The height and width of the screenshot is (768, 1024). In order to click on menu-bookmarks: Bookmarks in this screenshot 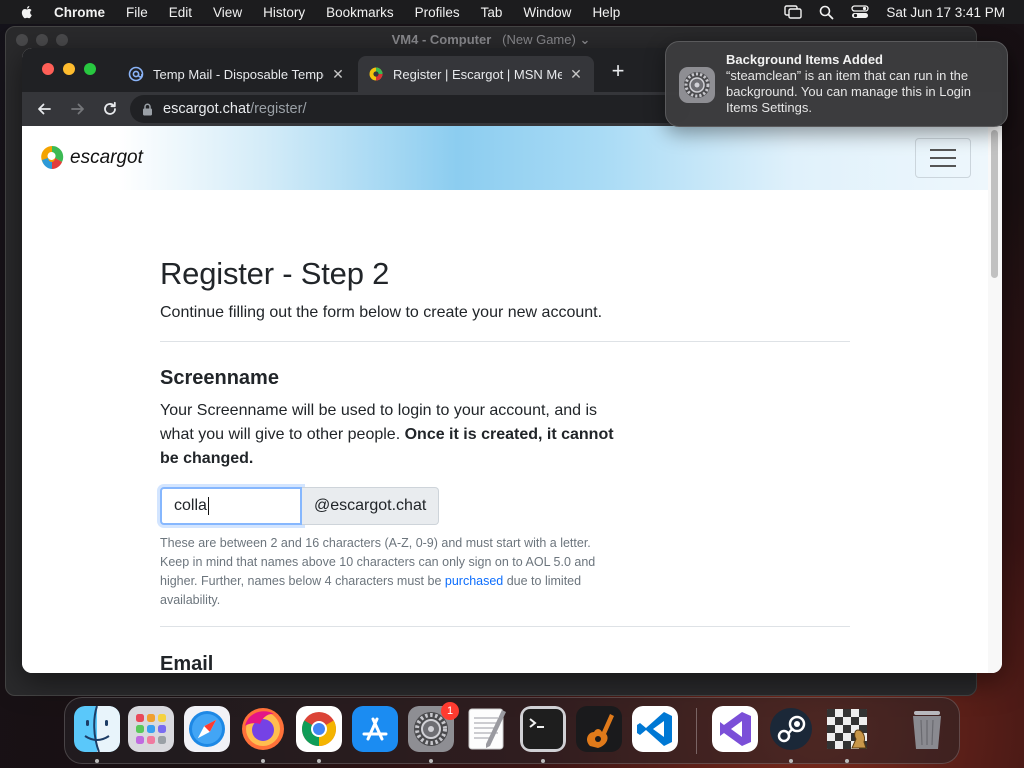, I will do `click(360, 12)`.